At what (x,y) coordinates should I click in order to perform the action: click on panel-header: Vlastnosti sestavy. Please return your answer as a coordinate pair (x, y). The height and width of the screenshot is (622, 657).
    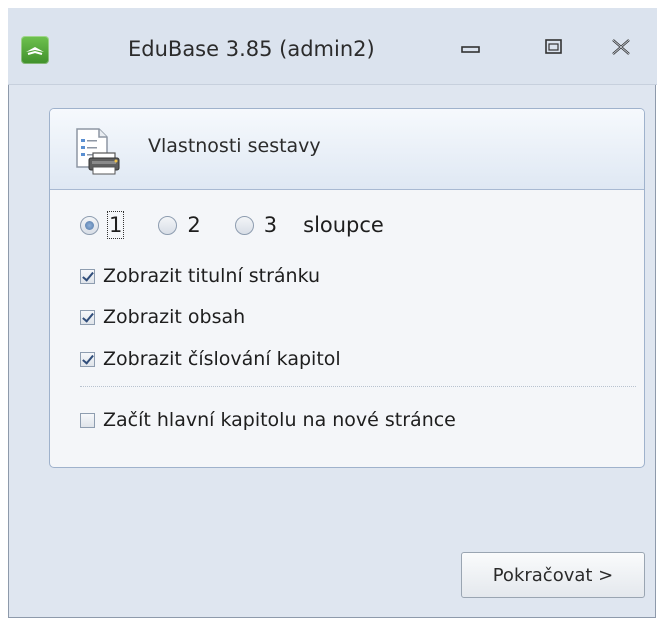
    Looking at the image, I should click on (347, 149).